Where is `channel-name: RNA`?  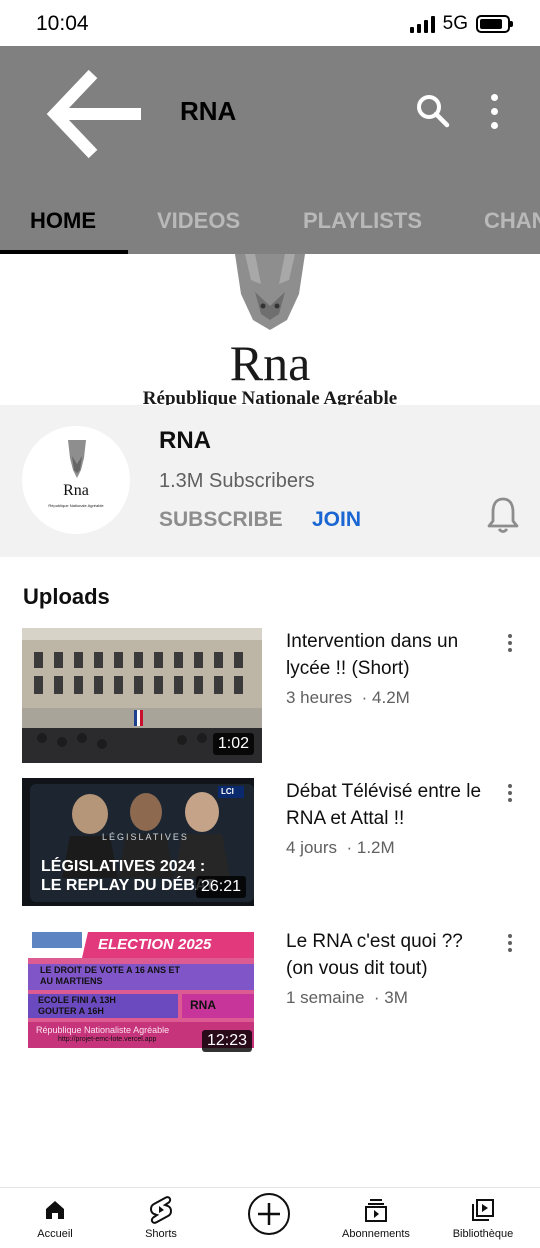
channel-name: RNA is located at coordinates (185, 440).